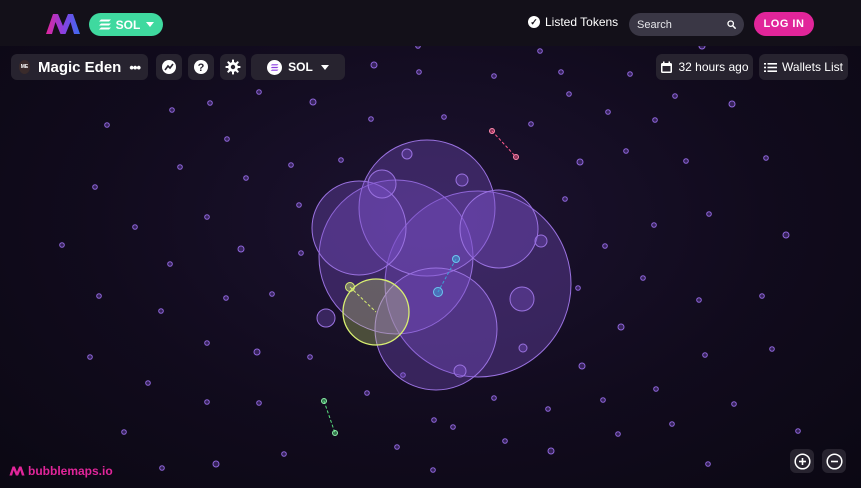 The image size is (861, 488). Describe the element at coordinates (135, 67) in the screenshot. I see `more-dots-icon: •••` at that location.